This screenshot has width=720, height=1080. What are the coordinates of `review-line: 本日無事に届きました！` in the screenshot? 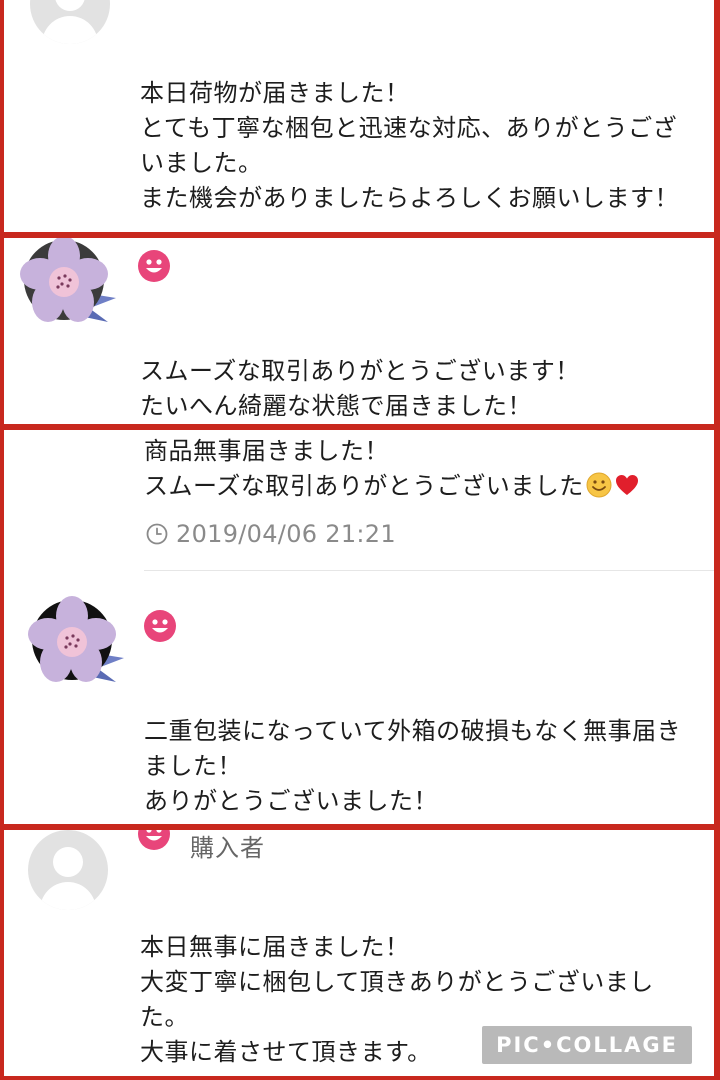 It's located at (275, 947).